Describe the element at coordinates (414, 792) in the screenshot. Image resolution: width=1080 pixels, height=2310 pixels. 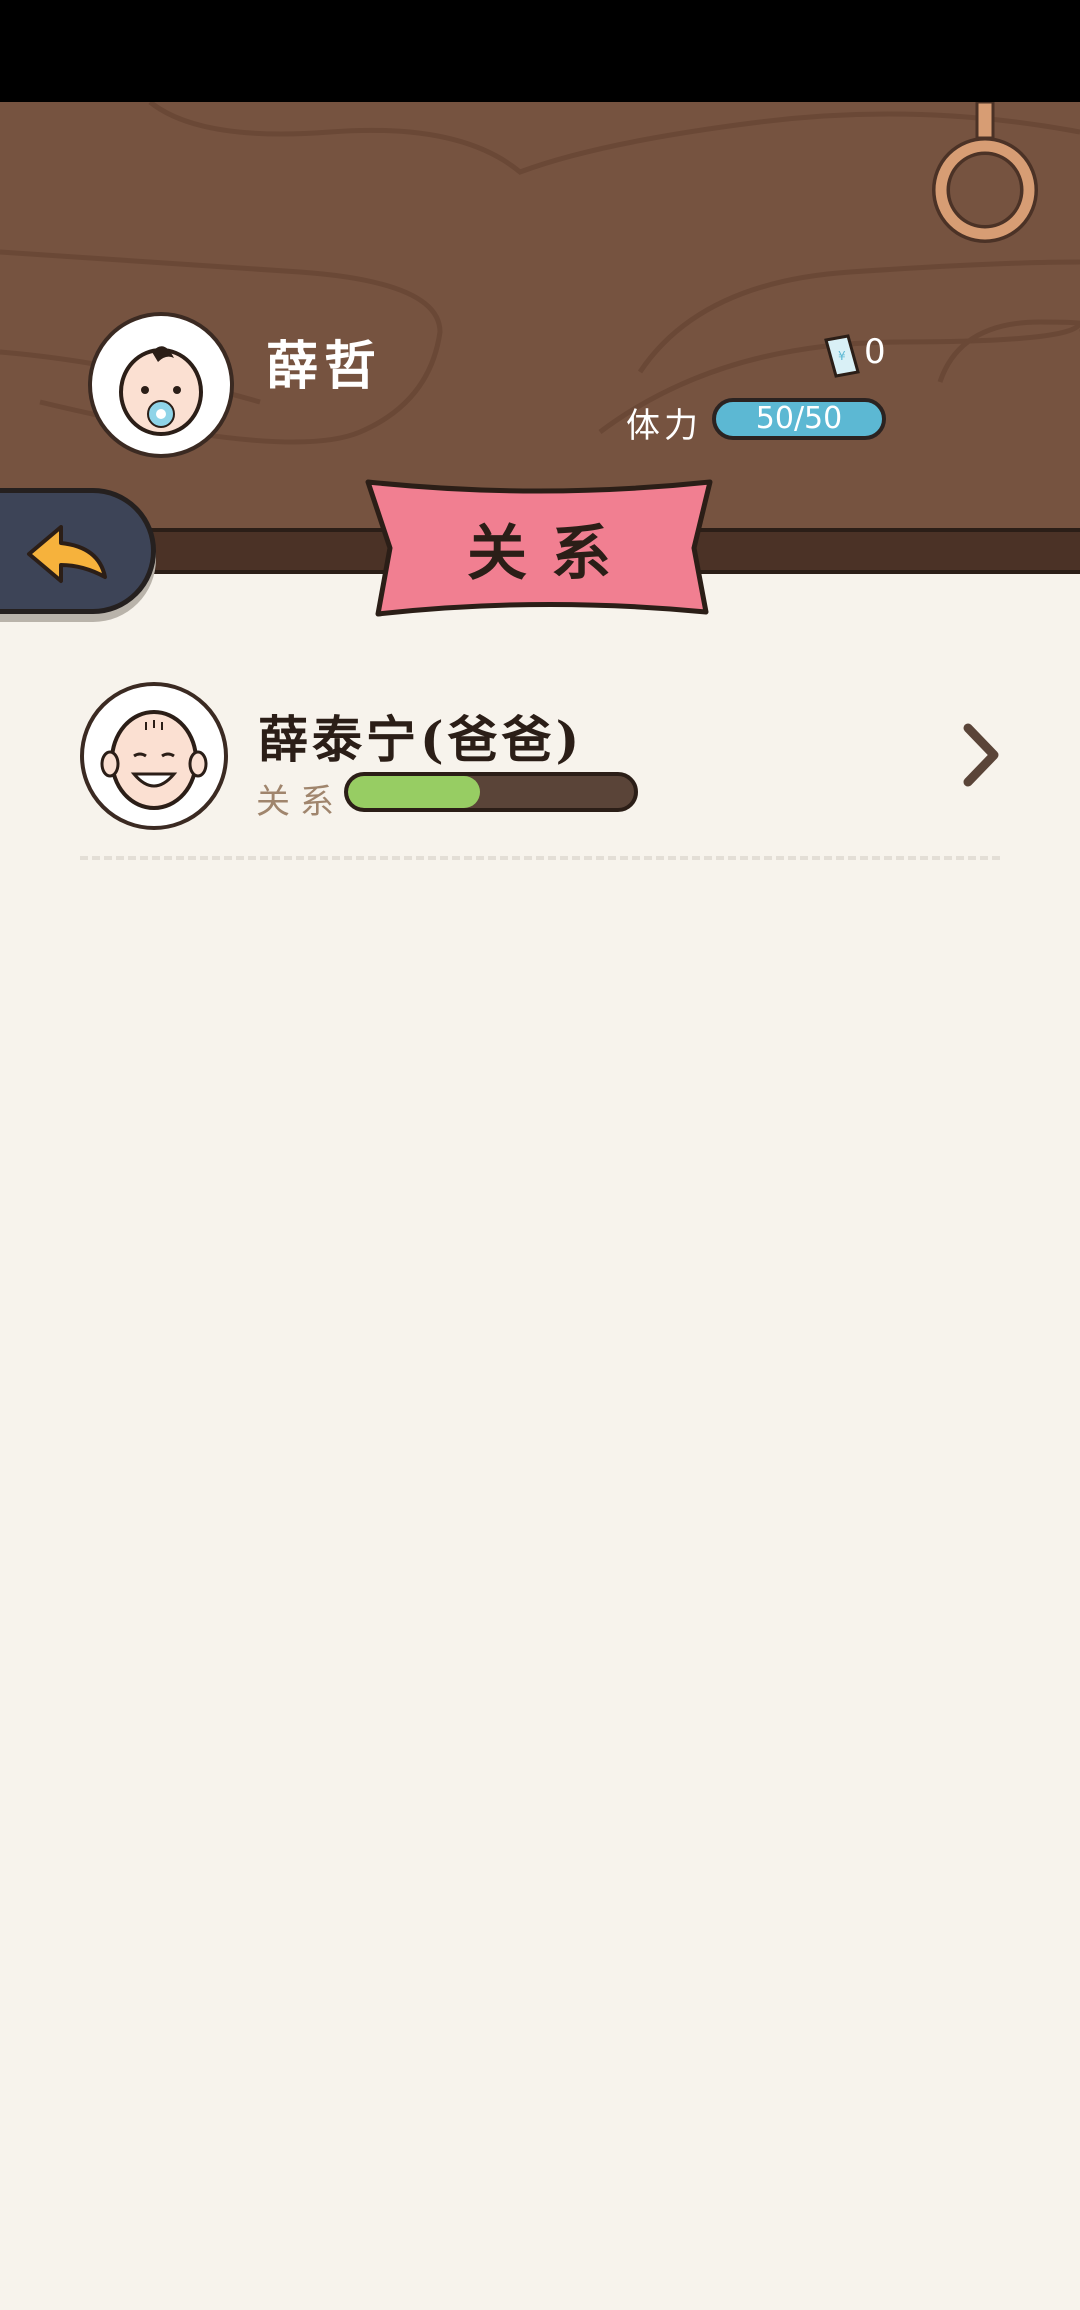
I see `relationship-progress-fill` at that location.